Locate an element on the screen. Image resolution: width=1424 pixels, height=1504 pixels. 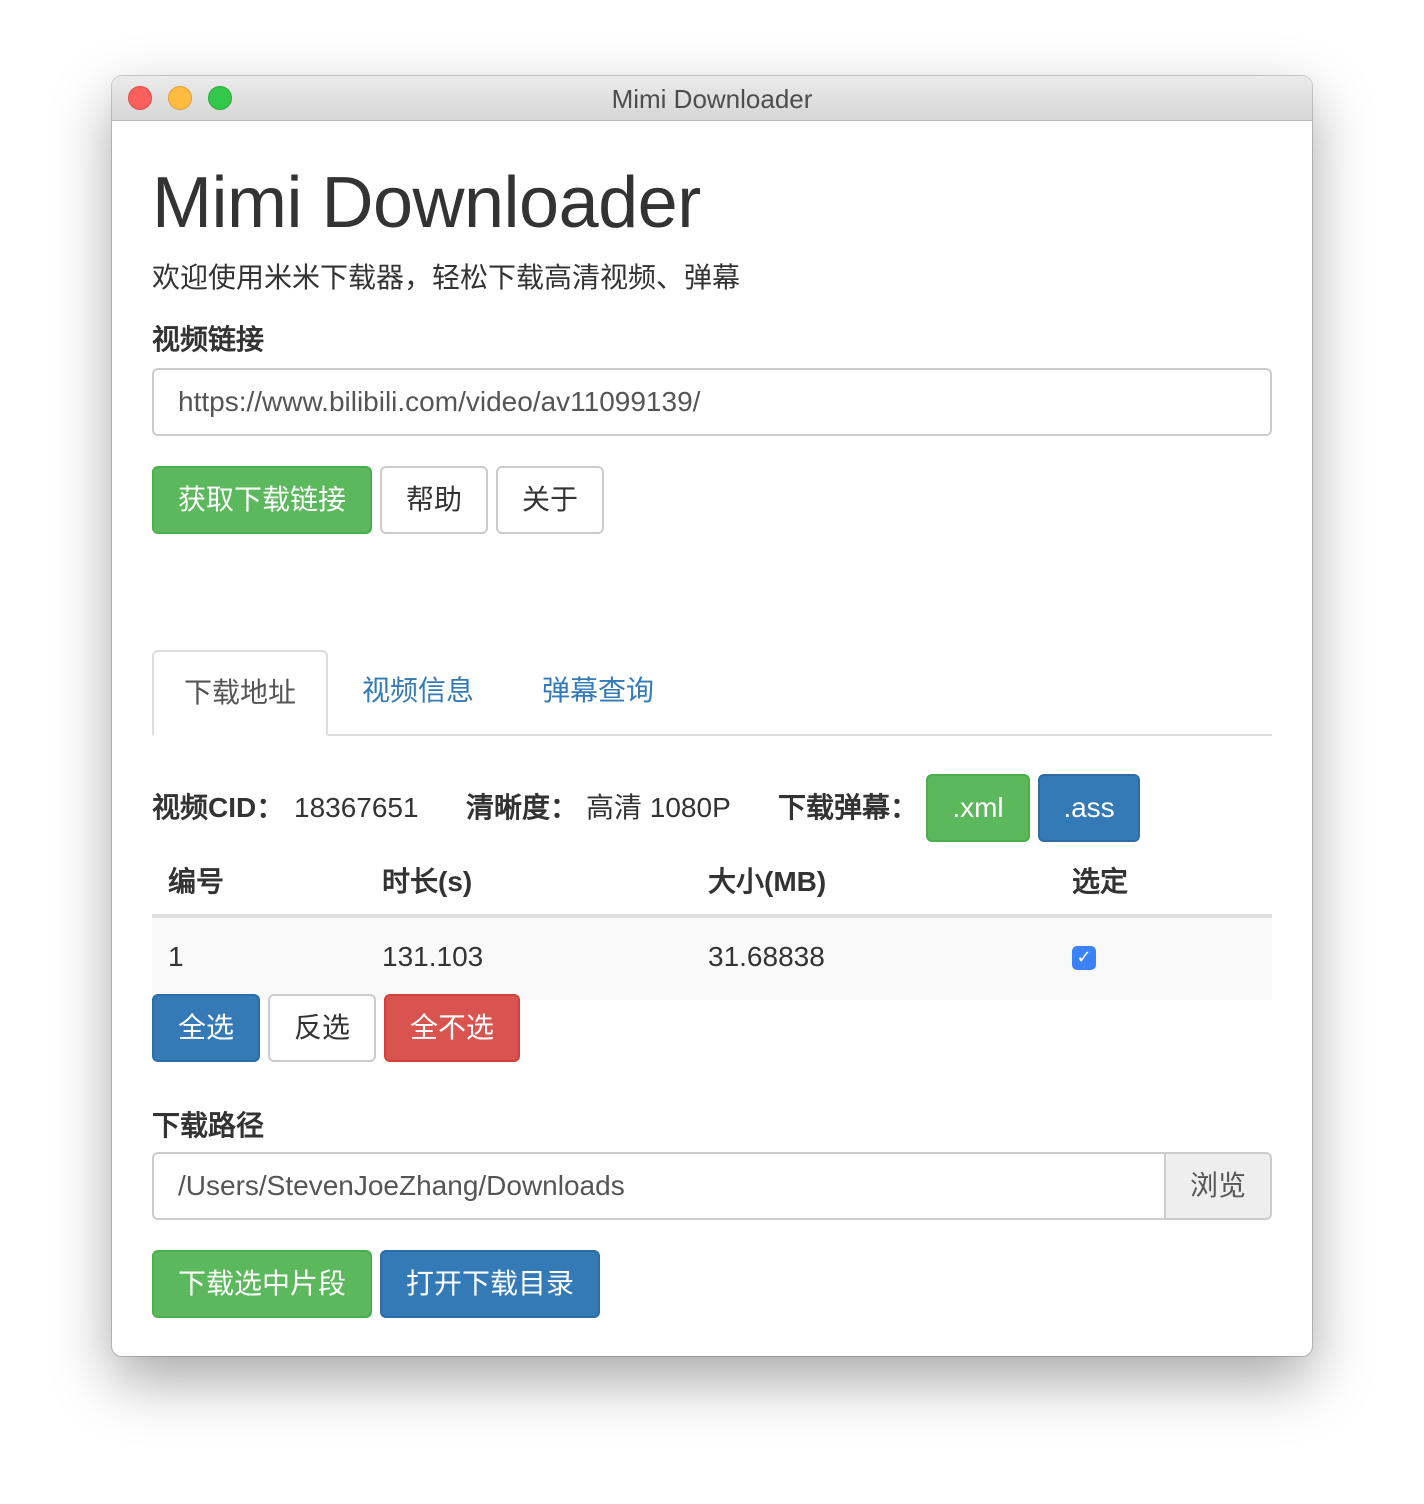
download-xml-button: .xml is located at coordinates (978, 808).